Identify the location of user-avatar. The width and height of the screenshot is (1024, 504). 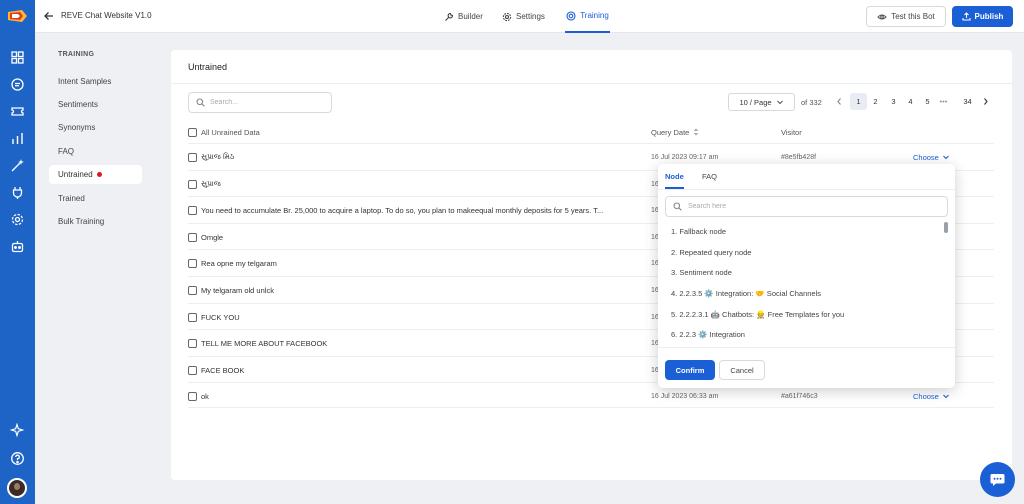
(17, 488).